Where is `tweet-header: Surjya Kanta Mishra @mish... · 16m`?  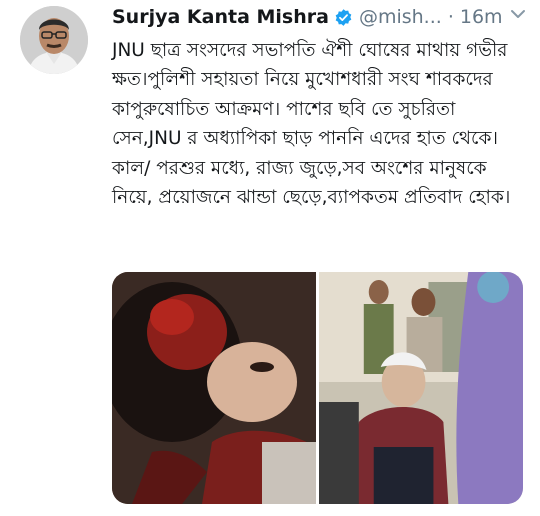
tweet-header: Surjya Kanta Mishra @mish... · 16m is located at coordinates (322, 17).